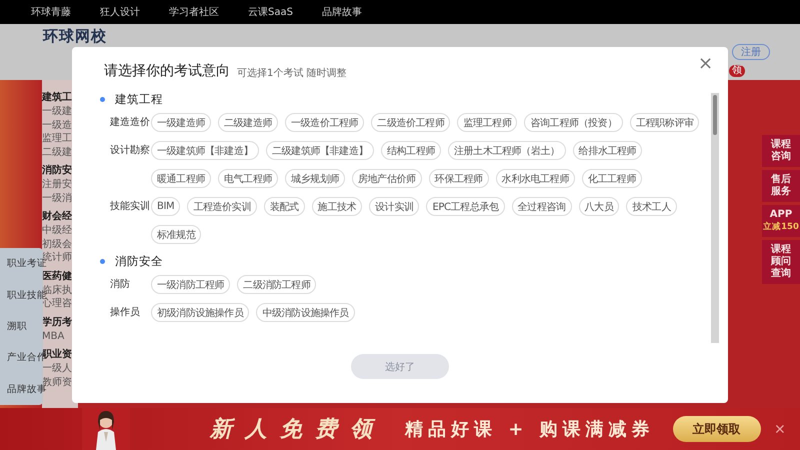 The image size is (800, 450). I want to click on nav-link: 云课SaaS, so click(270, 12).